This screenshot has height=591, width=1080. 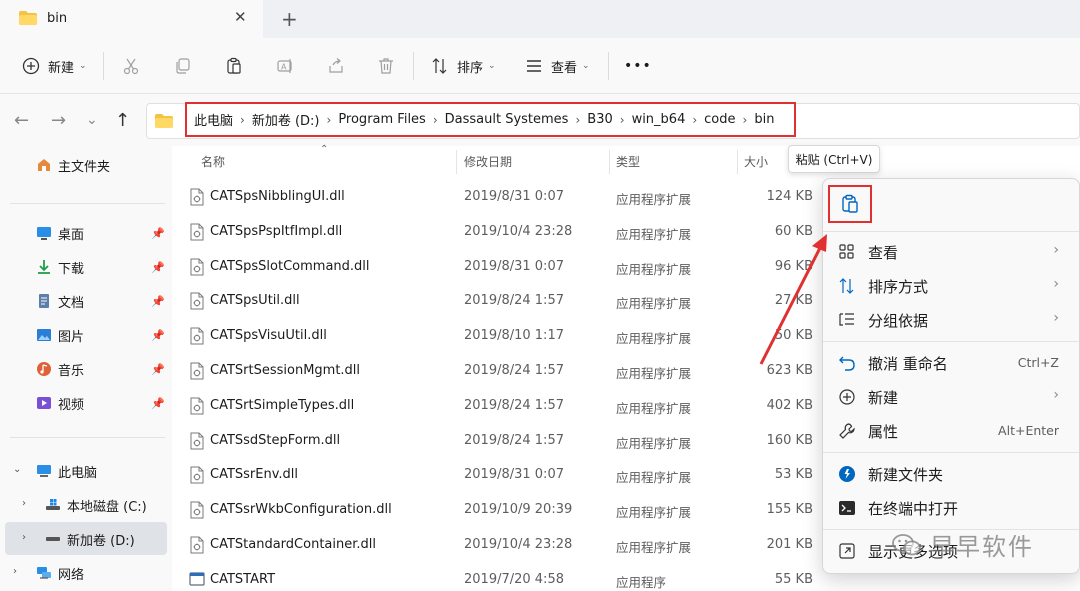 What do you see at coordinates (183, 66) in the screenshot?
I see `copy-button` at bounding box center [183, 66].